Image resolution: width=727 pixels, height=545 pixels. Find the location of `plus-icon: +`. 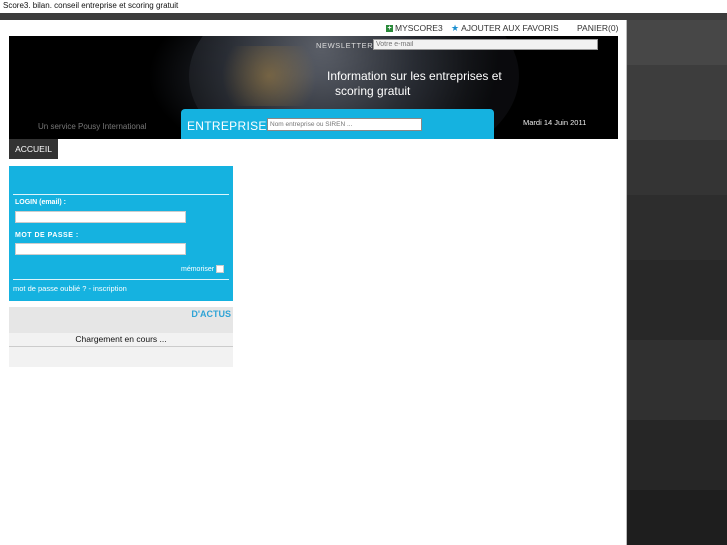

plus-icon: + is located at coordinates (389, 28).